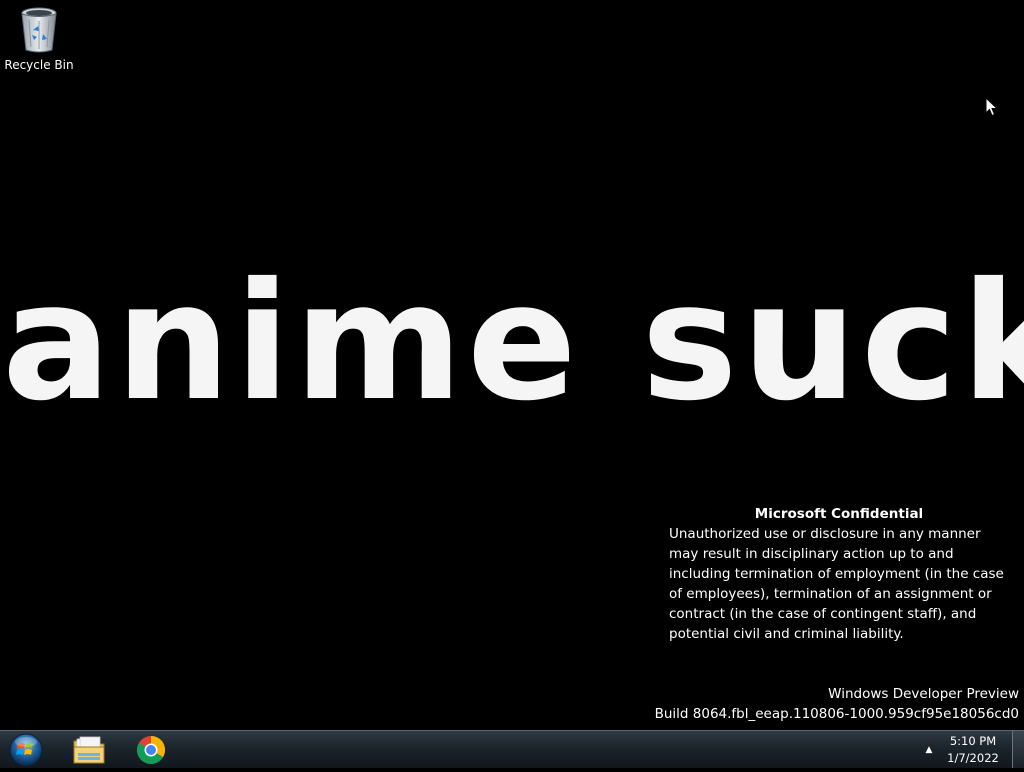 The height and width of the screenshot is (772, 1024). What do you see at coordinates (512, 749) in the screenshot?
I see `taskbar: ▲ 5:10 PM 1/7/2022` at bounding box center [512, 749].